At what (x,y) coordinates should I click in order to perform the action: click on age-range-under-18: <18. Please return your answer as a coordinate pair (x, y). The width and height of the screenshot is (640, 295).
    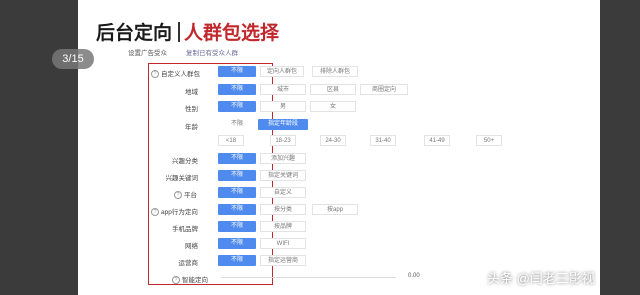
    Looking at the image, I should click on (231, 140).